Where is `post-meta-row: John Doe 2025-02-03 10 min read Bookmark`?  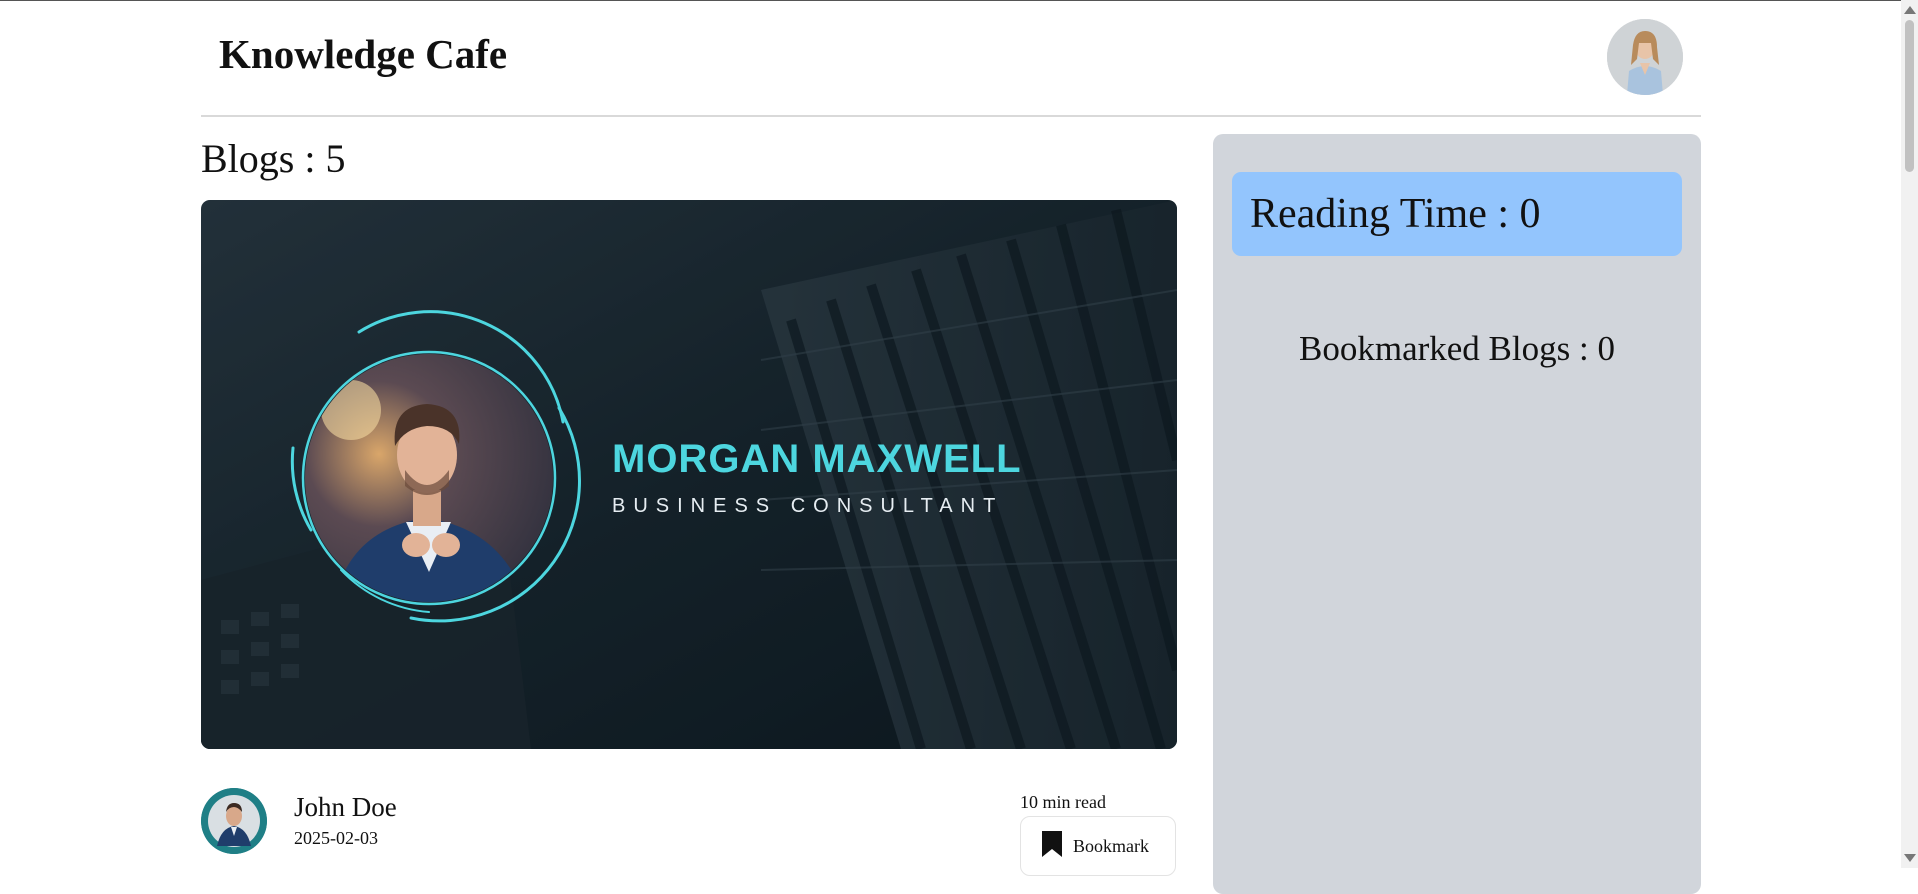 post-meta-row: John Doe 2025-02-03 10 min read Bookmark is located at coordinates (689, 831).